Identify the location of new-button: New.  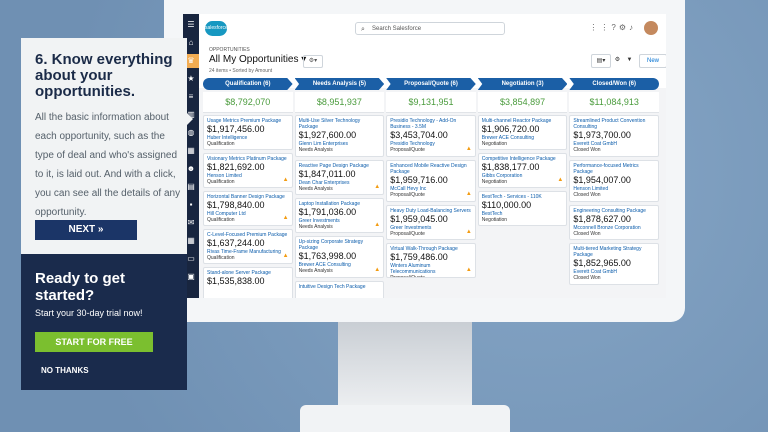
(652, 61).